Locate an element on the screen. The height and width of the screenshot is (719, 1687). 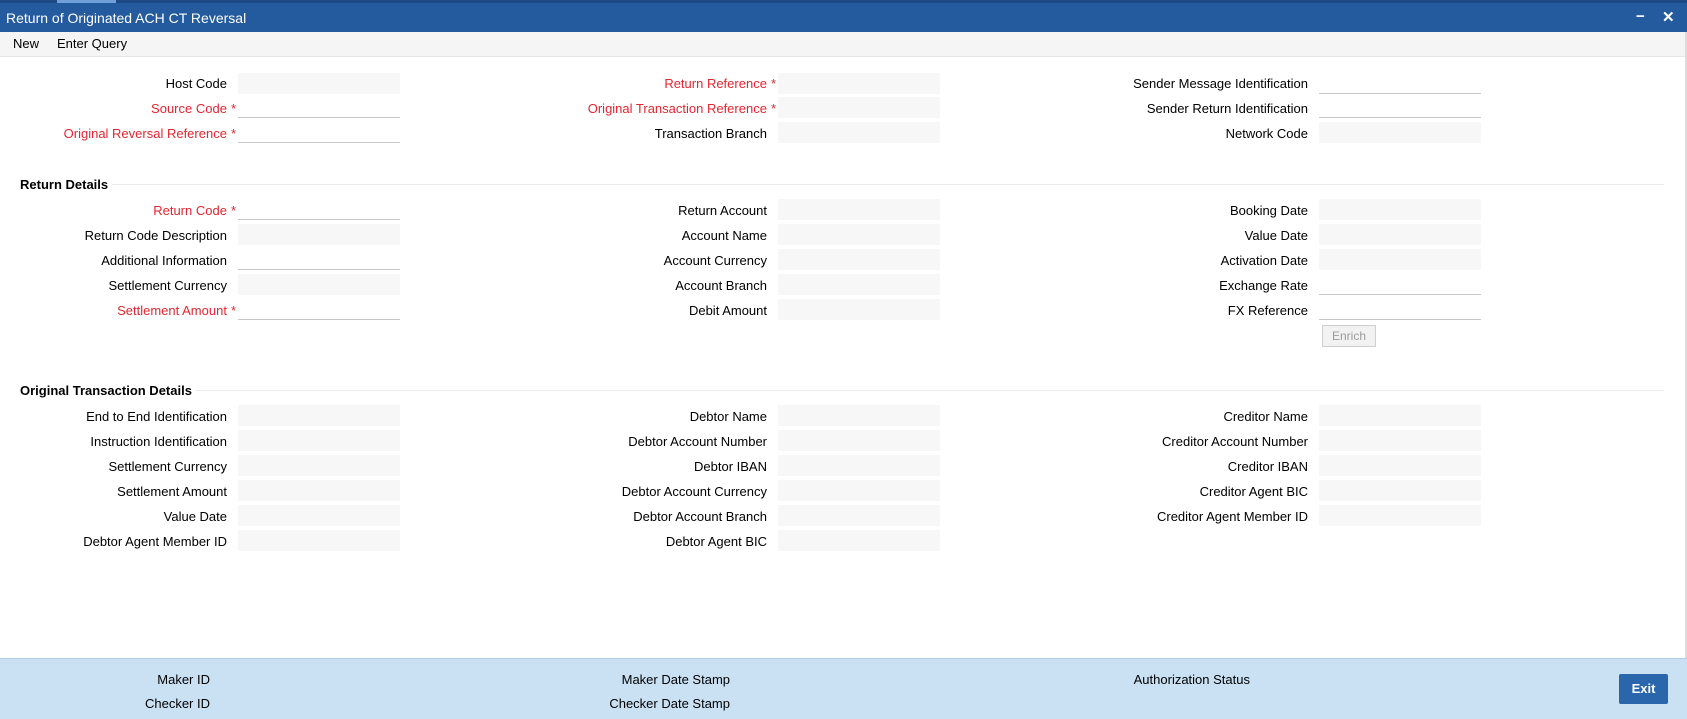
close-icon: ✕ is located at coordinates (1668, 17).